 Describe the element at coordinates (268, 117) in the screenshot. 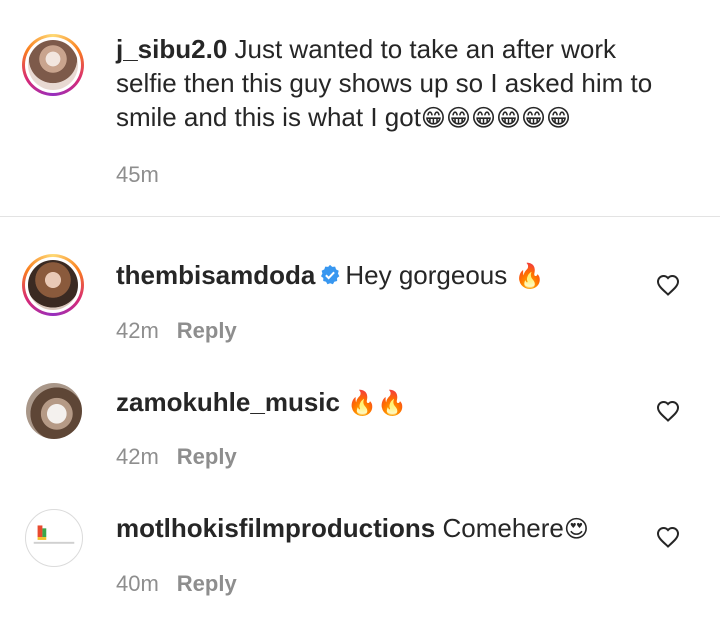

I see `caption-line-3: smile and this is what I got` at that location.